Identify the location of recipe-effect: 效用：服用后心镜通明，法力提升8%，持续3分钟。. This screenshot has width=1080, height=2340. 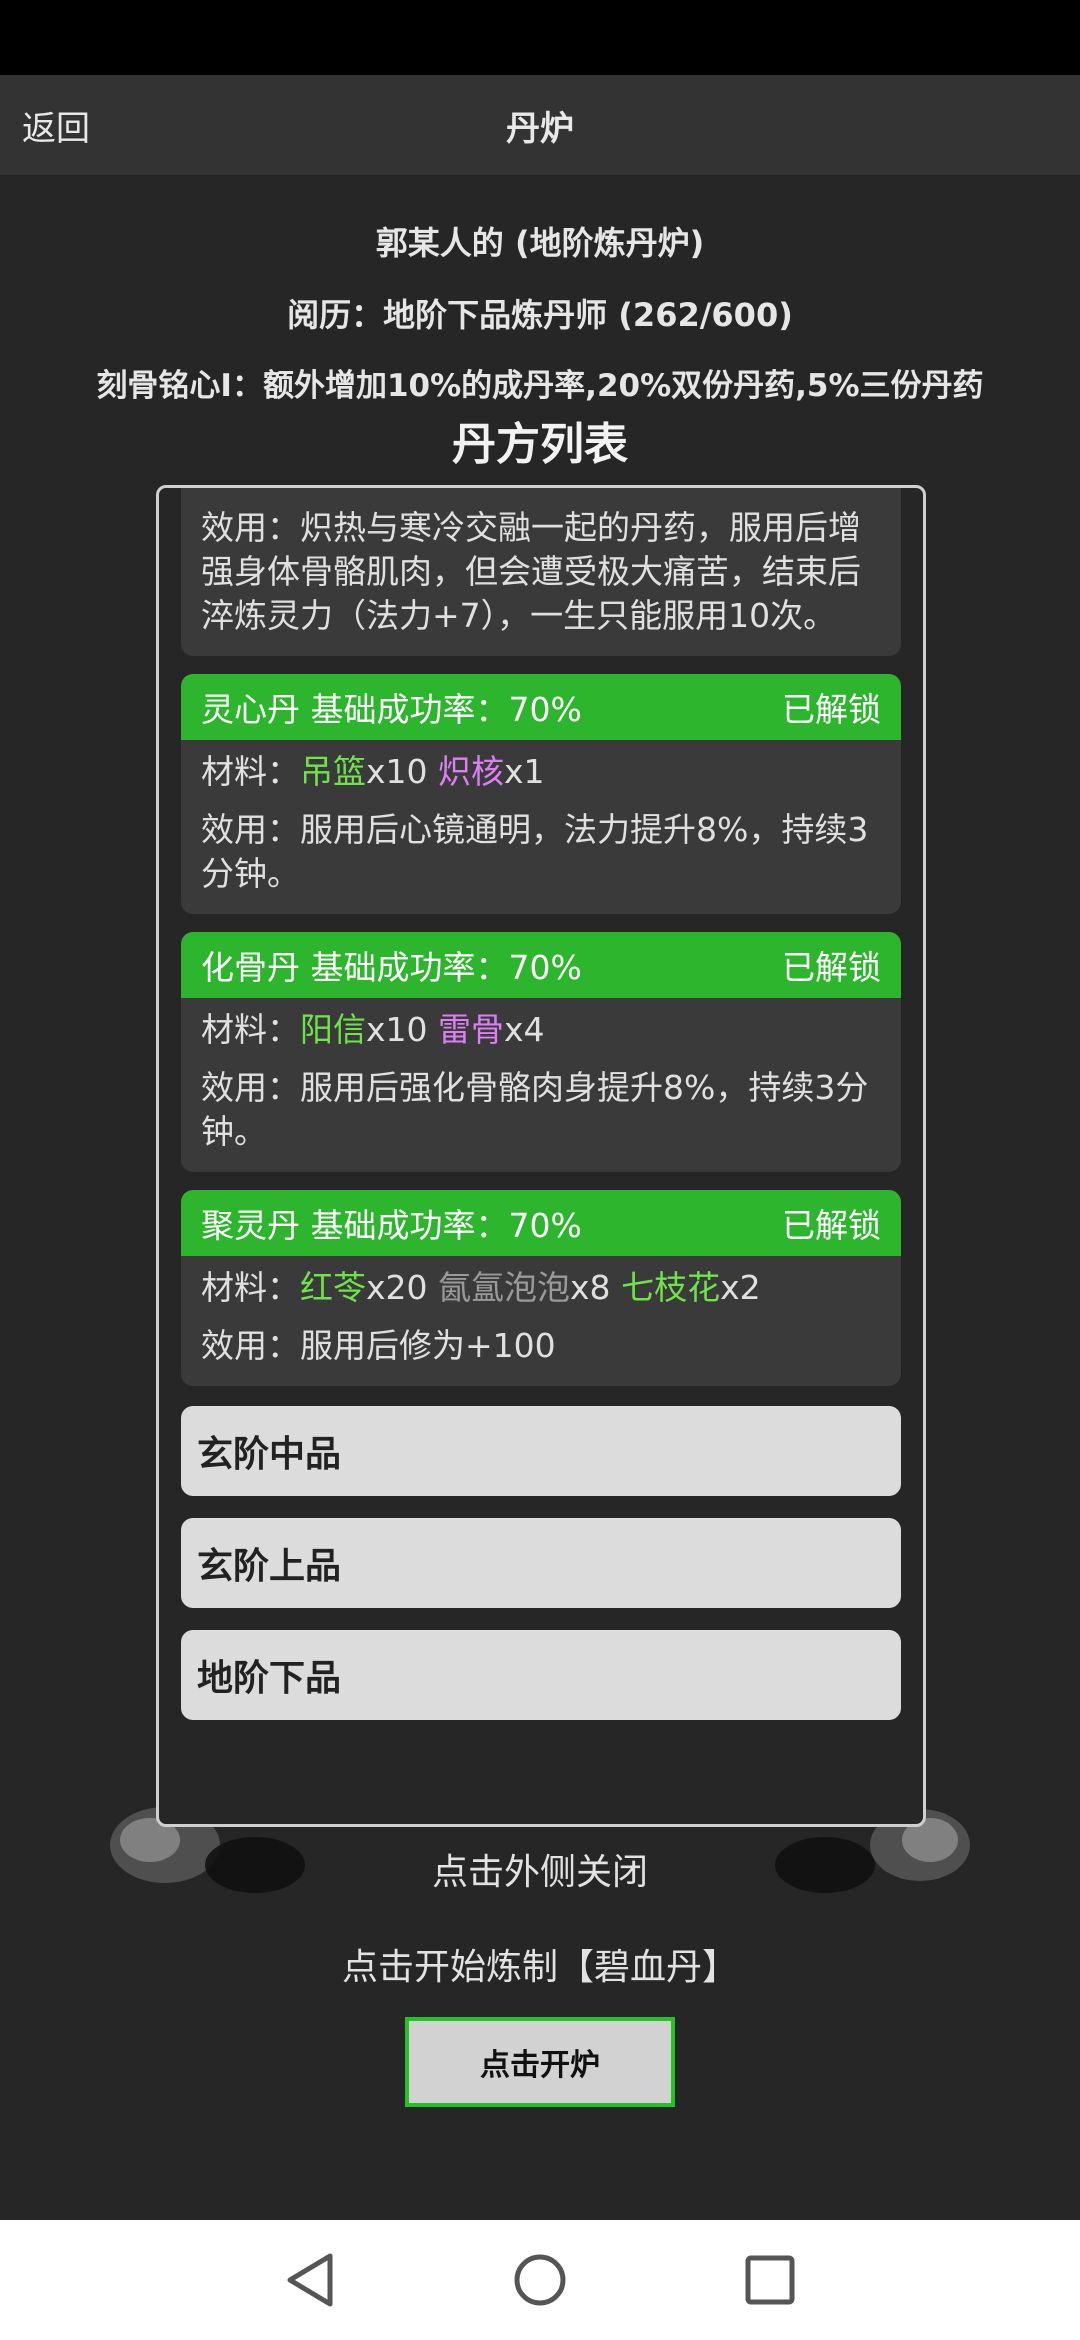
(535, 851).